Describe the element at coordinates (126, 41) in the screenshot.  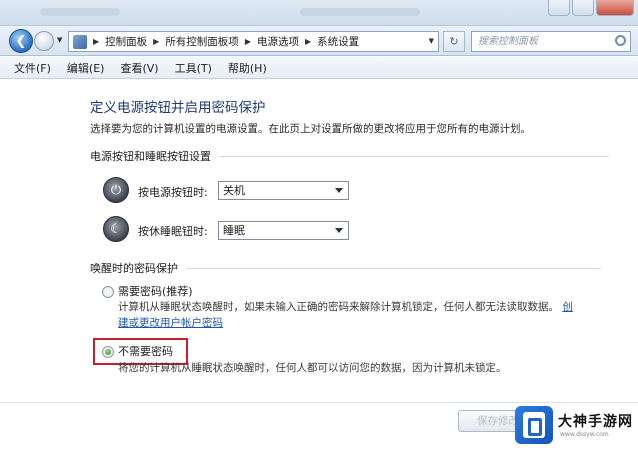
I see `breadcrumb-control-panel: 控制面板` at that location.